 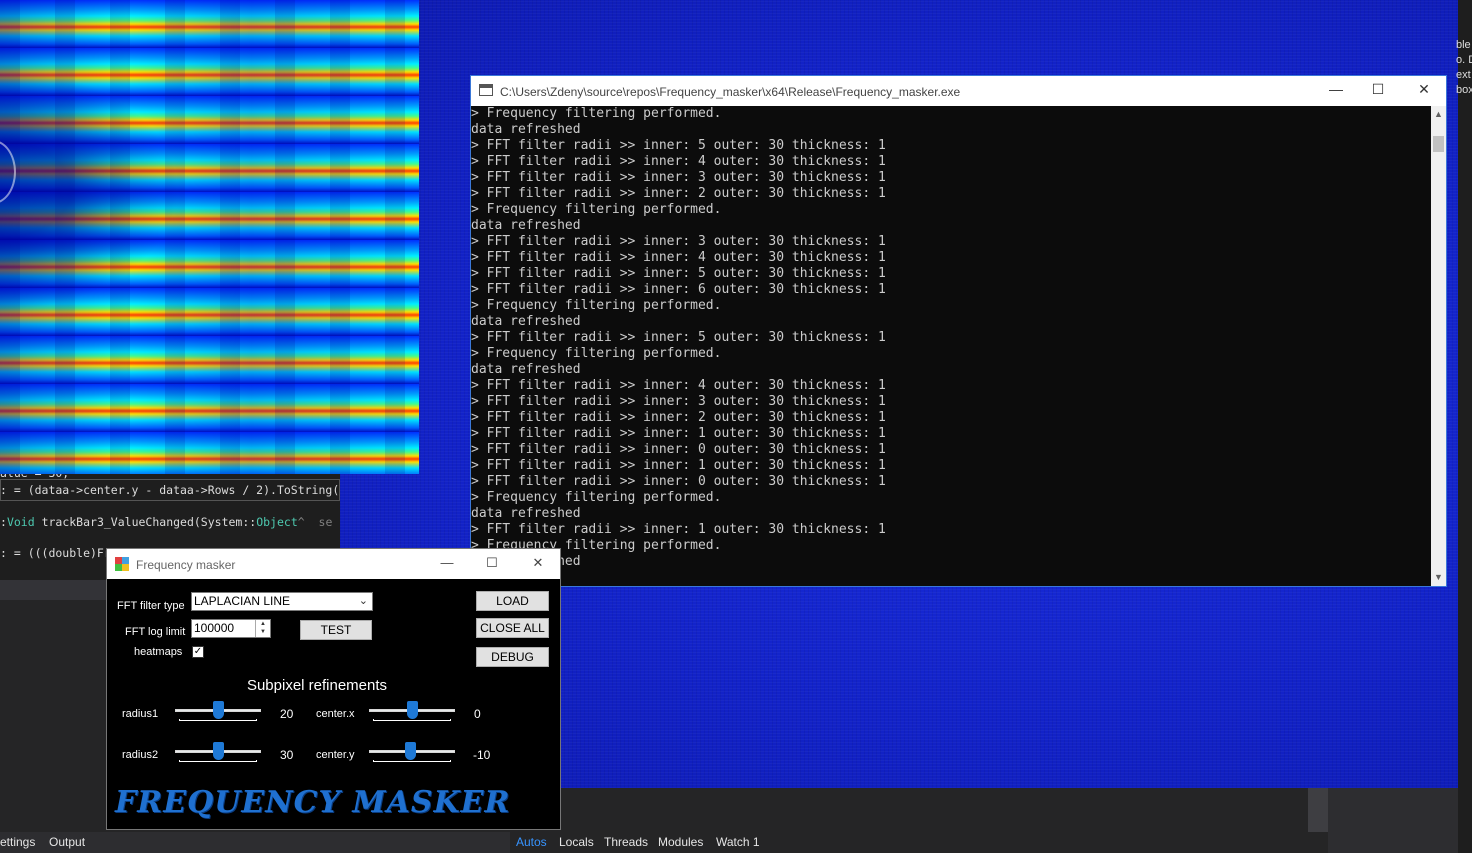 I want to click on scroll-thumb, so click(x=1438, y=144).